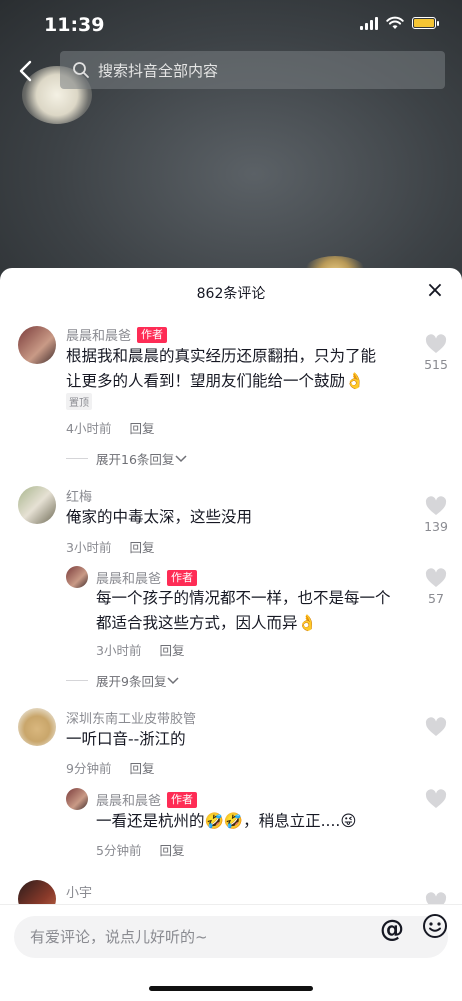  I want to click on comment-text-line: 俺家的中毒太深，这些没用, so click(159, 517).